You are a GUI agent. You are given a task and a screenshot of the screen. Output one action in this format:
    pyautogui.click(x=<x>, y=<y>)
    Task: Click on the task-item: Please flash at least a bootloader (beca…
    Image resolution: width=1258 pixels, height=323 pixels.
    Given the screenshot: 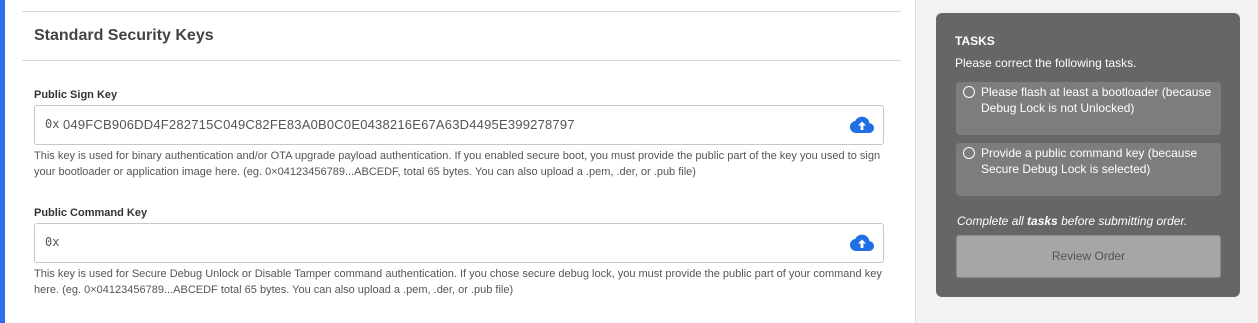 What is the action you would take?
    pyautogui.click(x=1088, y=108)
    